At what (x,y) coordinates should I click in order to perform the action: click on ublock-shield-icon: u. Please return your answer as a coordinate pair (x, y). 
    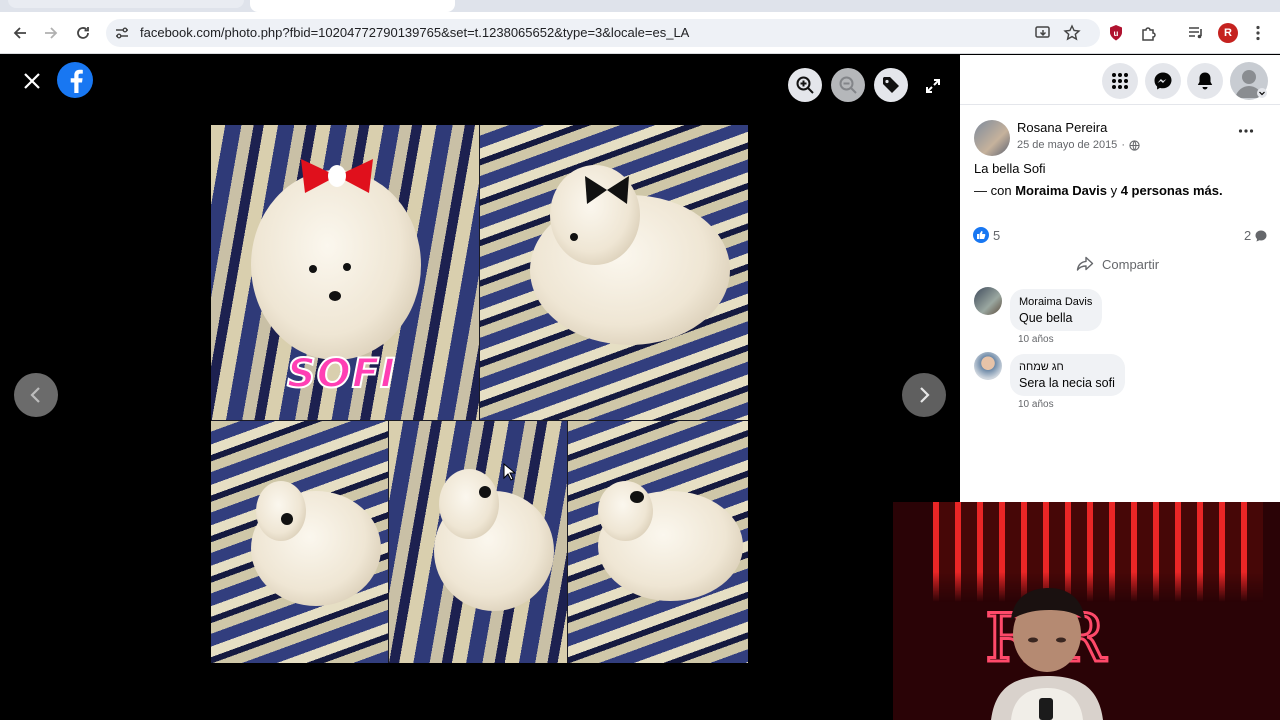
    Looking at the image, I should click on (1116, 33).